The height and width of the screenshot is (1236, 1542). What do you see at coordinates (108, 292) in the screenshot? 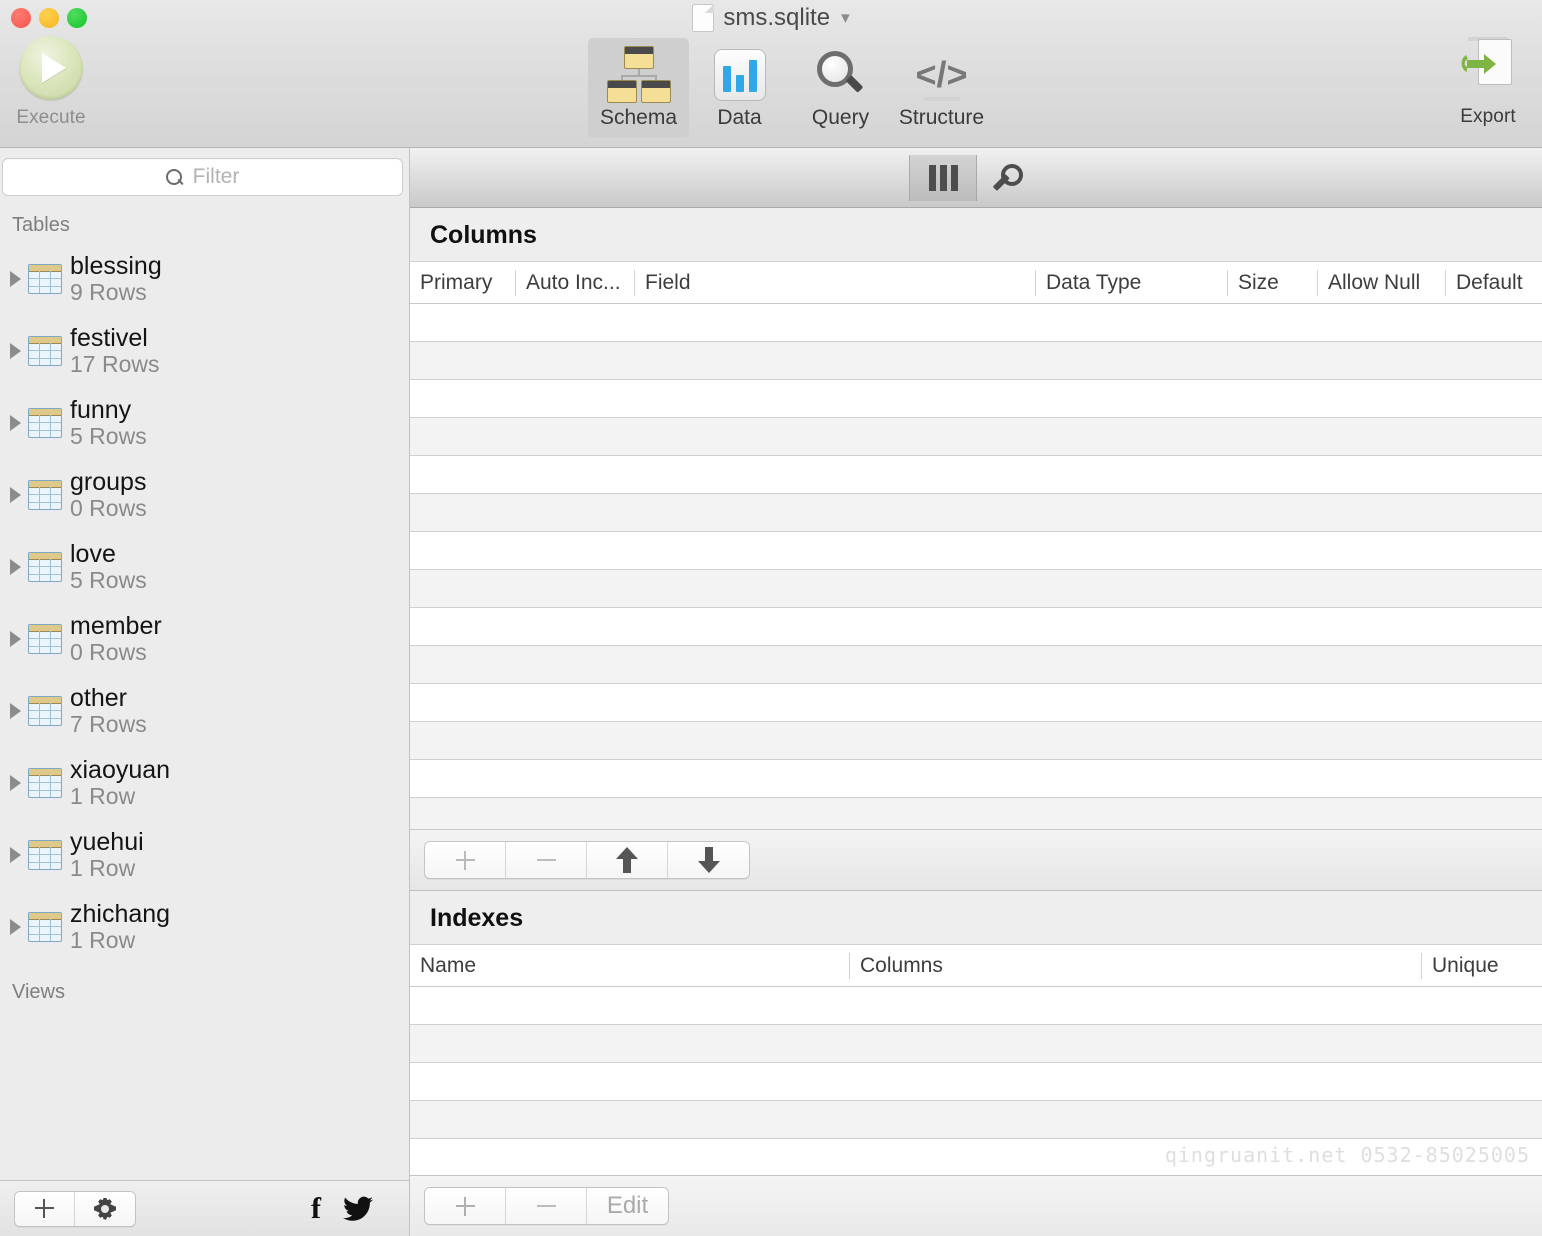
I see `table-row-count: 9 Rows` at bounding box center [108, 292].